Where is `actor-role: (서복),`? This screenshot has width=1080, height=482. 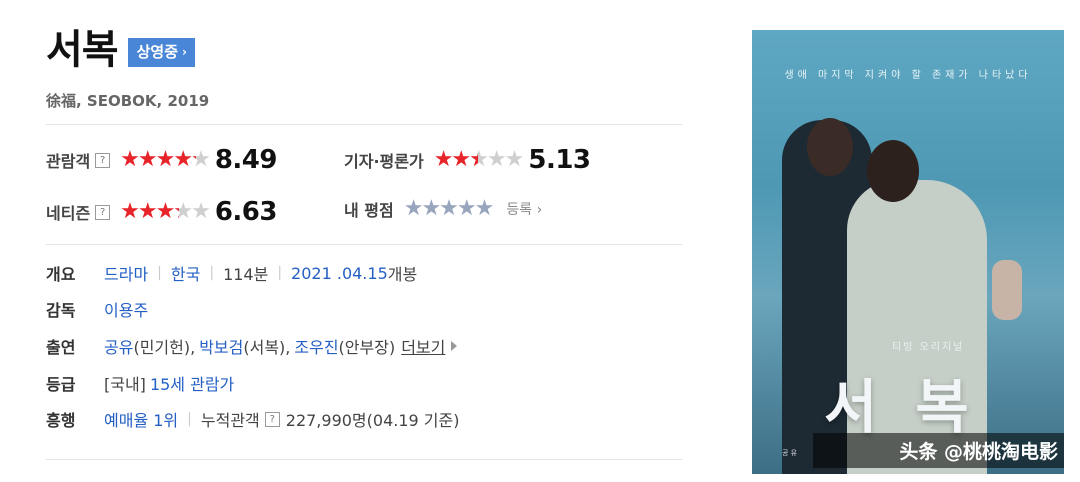
actor-role: (서복), is located at coordinates (267, 347).